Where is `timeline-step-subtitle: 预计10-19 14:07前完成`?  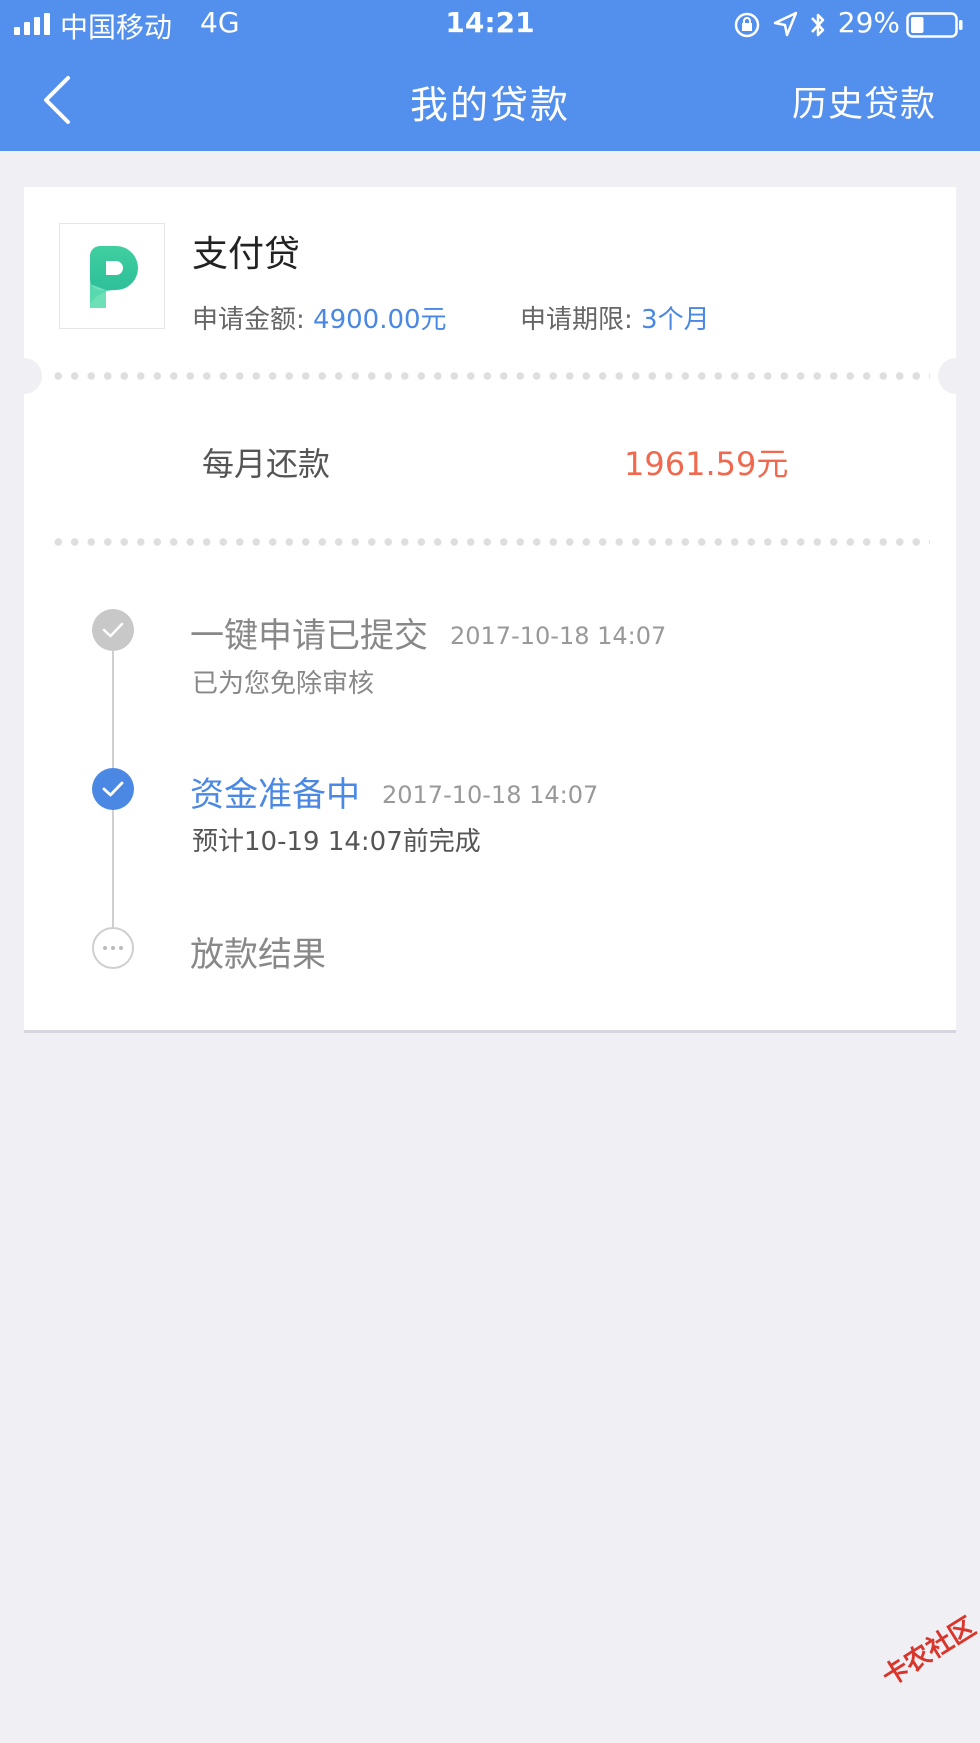
timeline-step-subtitle: 预计10-19 14:07前完成 is located at coordinates (336, 842).